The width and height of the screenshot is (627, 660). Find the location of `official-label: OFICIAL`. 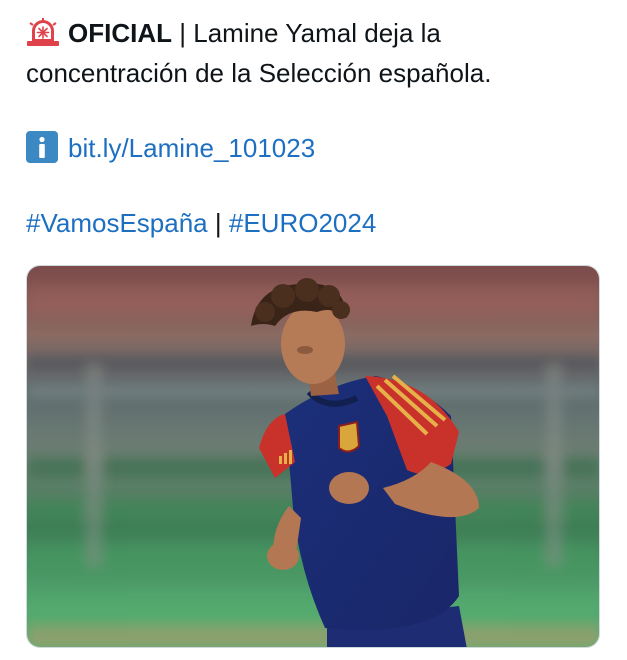

official-label: OFICIAL is located at coordinates (120, 33).